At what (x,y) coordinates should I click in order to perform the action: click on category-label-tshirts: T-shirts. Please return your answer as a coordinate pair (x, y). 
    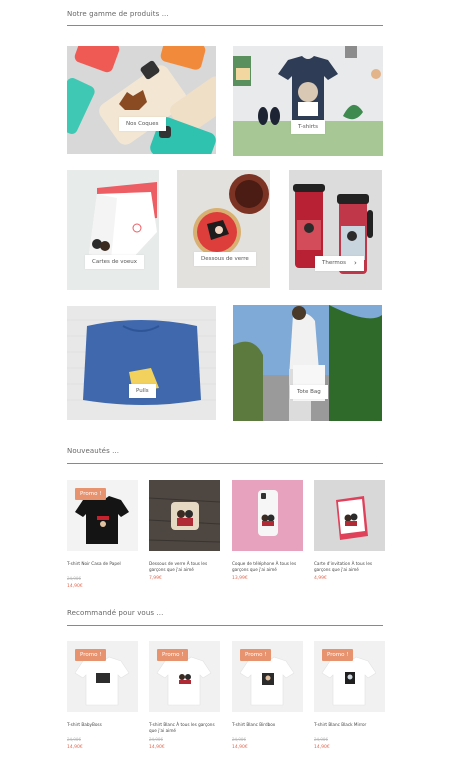
    Looking at the image, I should click on (308, 127).